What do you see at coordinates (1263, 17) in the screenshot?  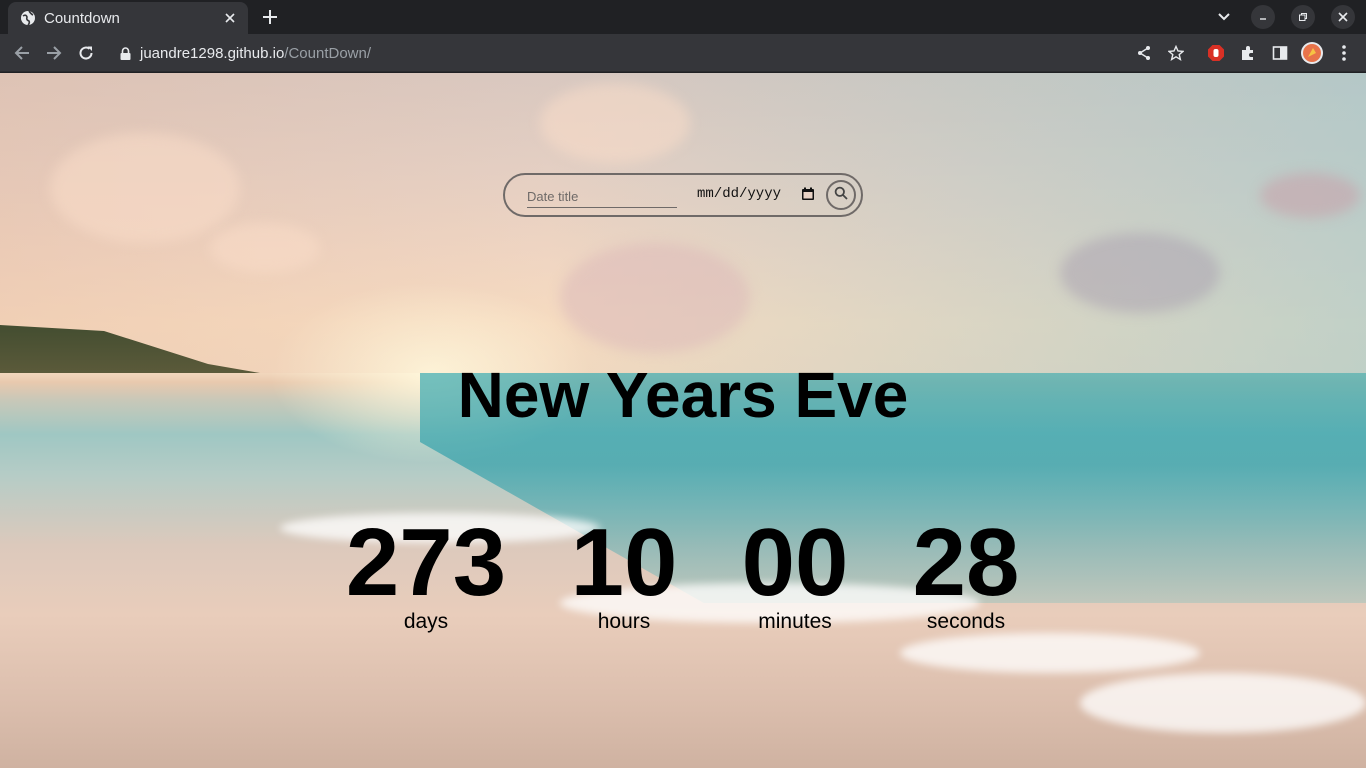 I see `minimize-icon` at bounding box center [1263, 17].